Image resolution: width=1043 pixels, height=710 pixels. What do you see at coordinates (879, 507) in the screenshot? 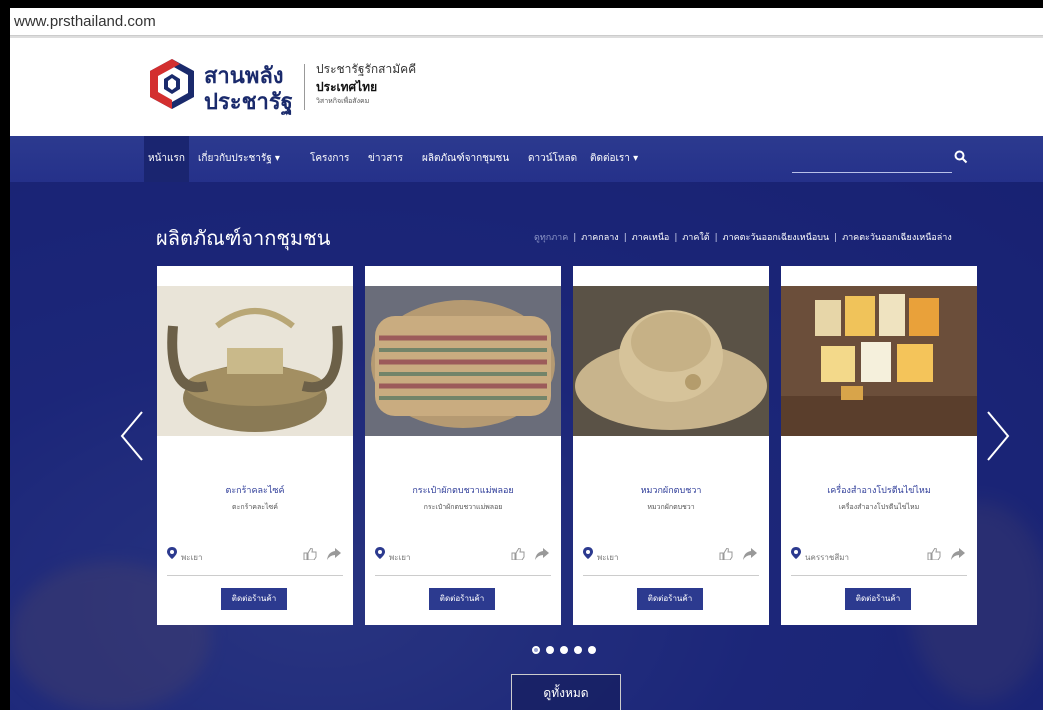
I see `product-desc: เครื่องสำอางโปรตีนไข่ไหม` at bounding box center [879, 507].